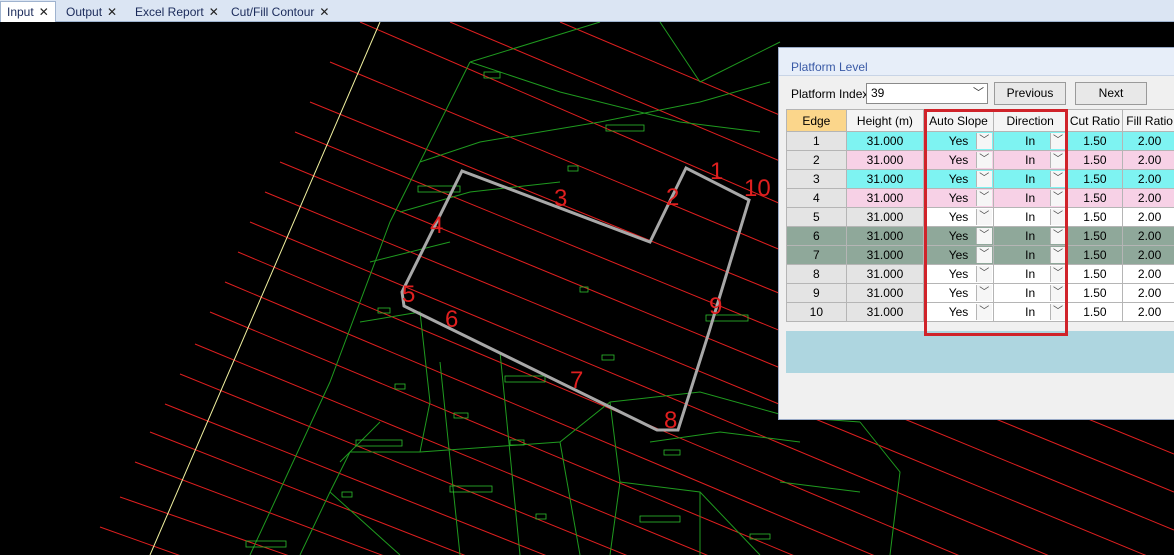 The height and width of the screenshot is (555, 1174). Describe the element at coordinates (1030, 120) in the screenshot. I see `column-header-direction: Direction` at that location.